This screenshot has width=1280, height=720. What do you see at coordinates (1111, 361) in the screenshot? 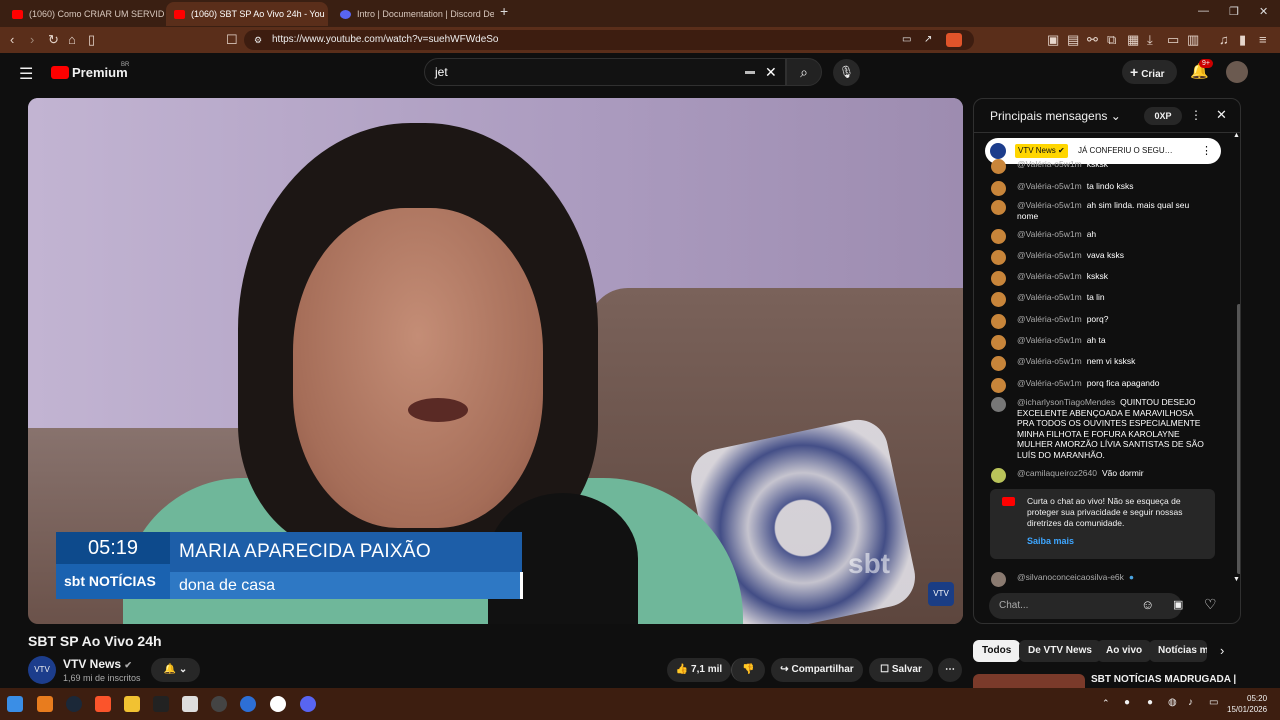
I see `message-text: nem vi ksksk` at bounding box center [1111, 361].